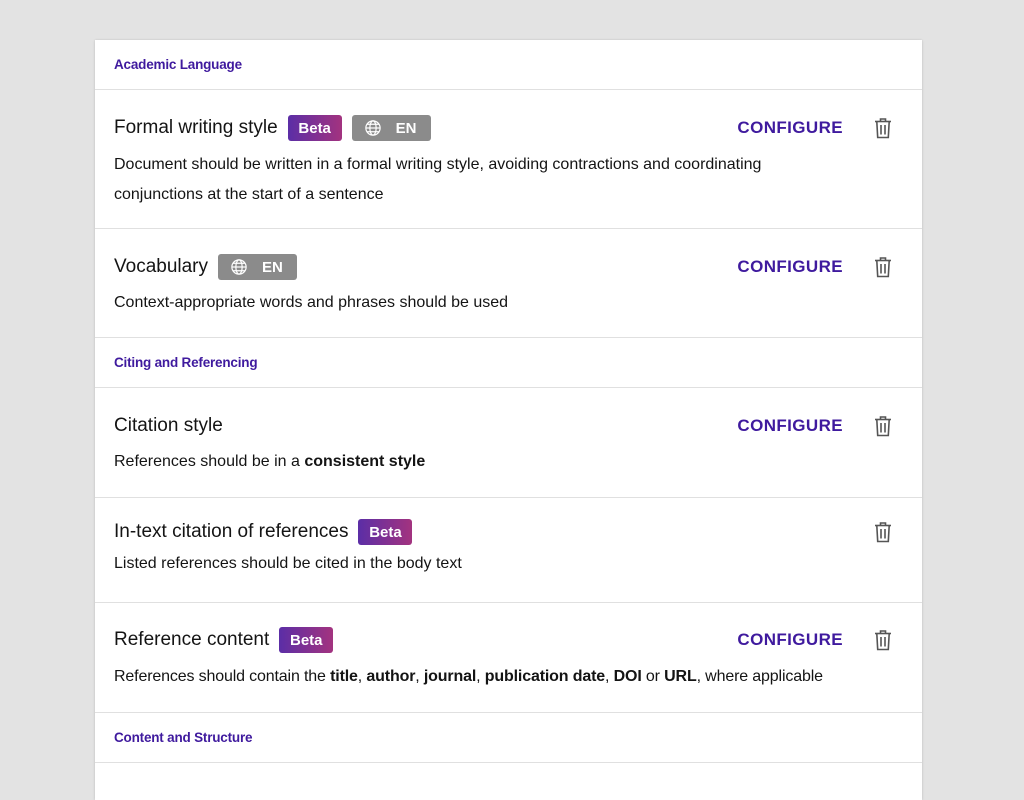  I want to click on rule-title: Vocabulary, so click(161, 266).